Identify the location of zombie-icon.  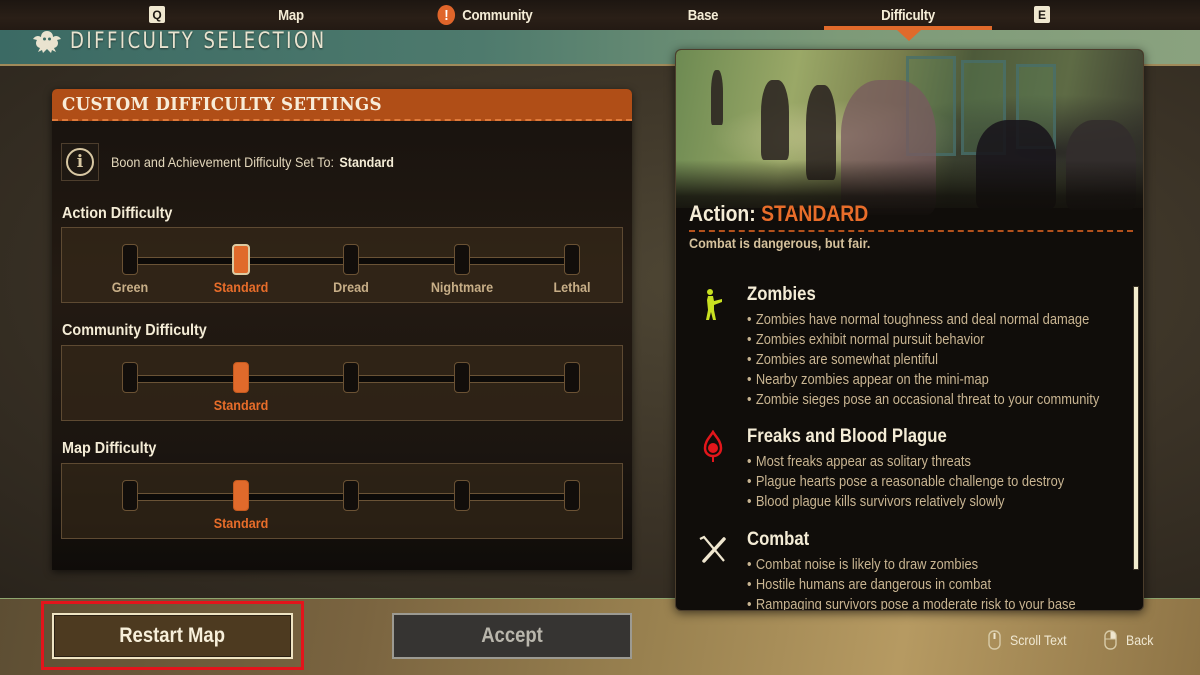
(714, 304).